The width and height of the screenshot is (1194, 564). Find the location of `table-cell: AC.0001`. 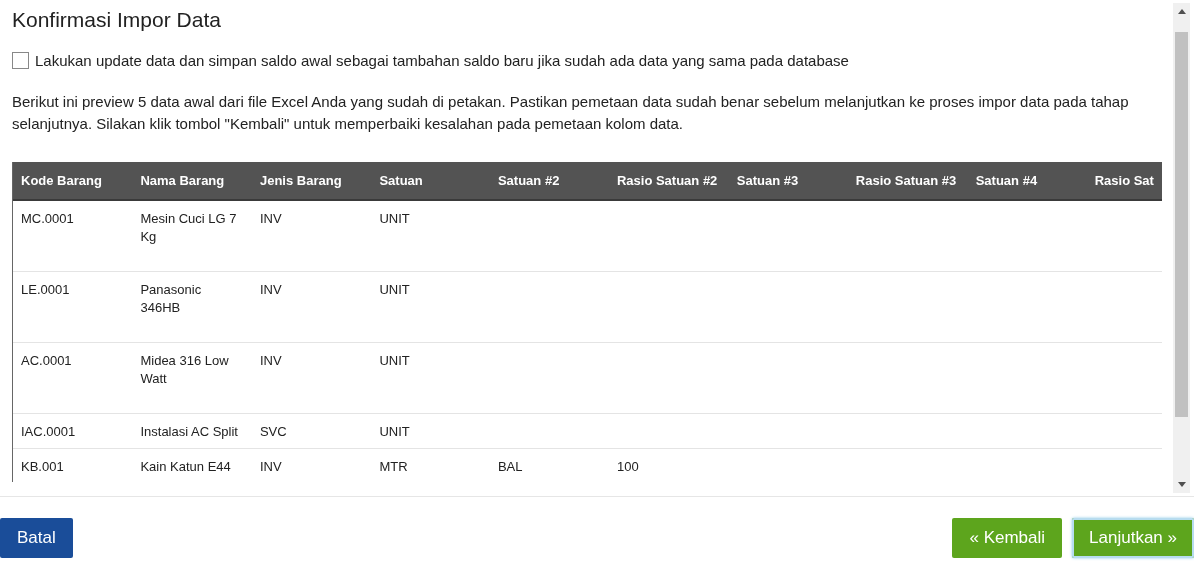

table-cell: AC.0001 is located at coordinates (46, 360).